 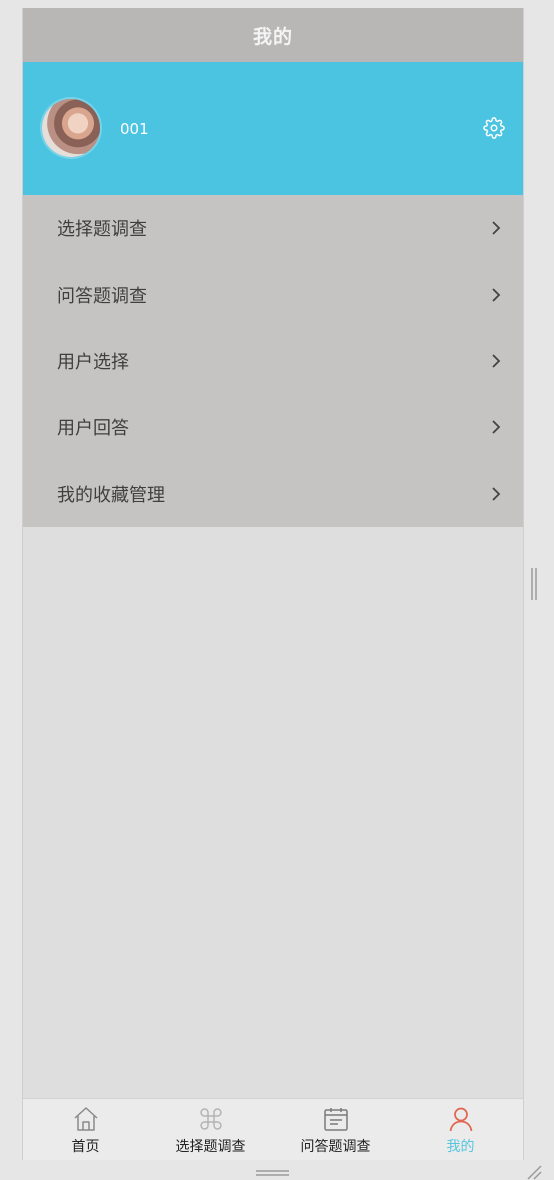 I want to click on command-icon, so click(x=210, y=1119).